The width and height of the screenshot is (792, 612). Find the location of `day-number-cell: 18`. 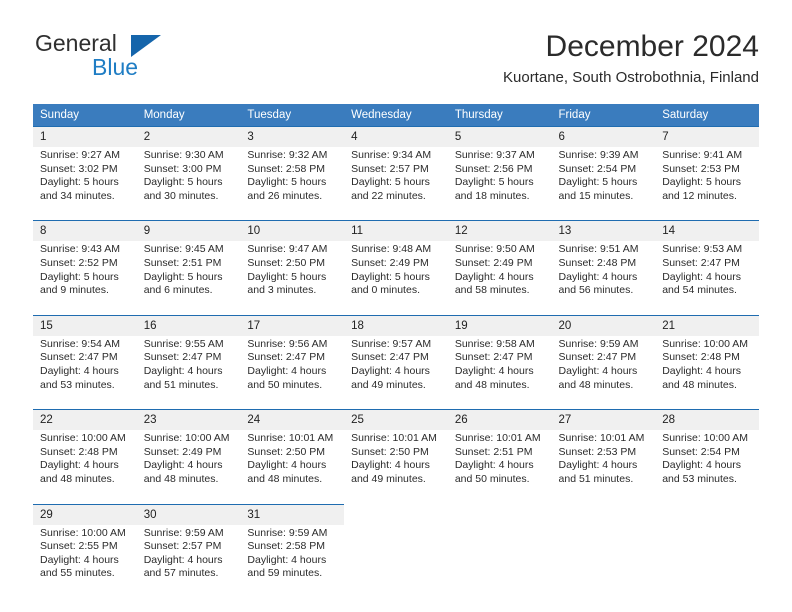

day-number-cell: 18 is located at coordinates (396, 325).